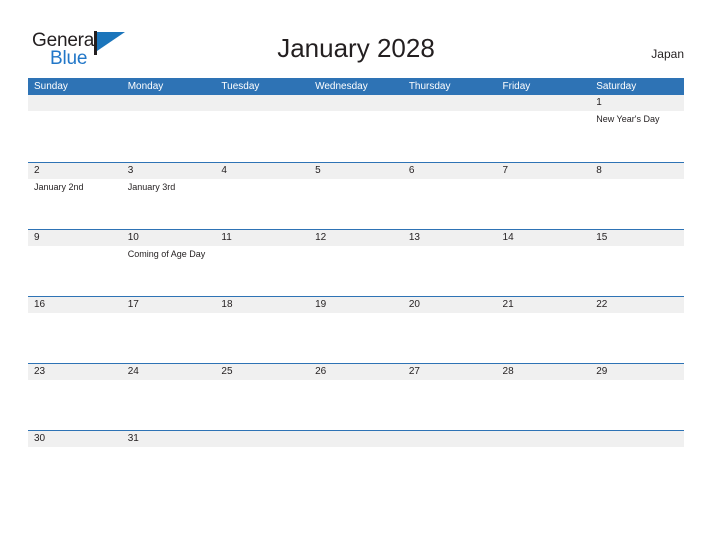  What do you see at coordinates (40, 371) in the screenshot?
I see `day-number: 23` at bounding box center [40, 371].